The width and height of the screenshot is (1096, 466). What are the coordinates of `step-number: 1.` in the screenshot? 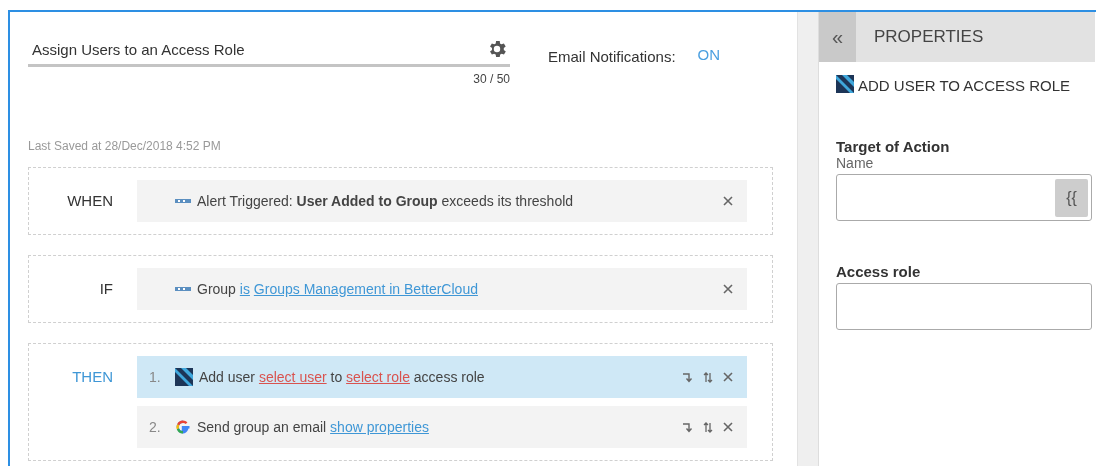 It's located at (155, 377).